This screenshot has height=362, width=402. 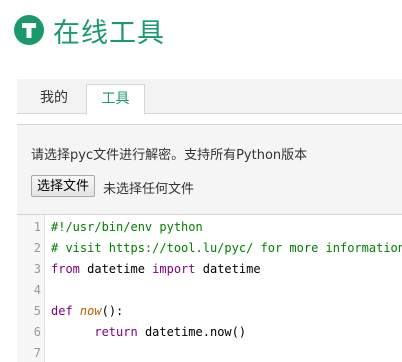 What do you see at coordinates (65, 269) in the screenshot?
I see `keyword-from: from` at bounding box center [65, 269].